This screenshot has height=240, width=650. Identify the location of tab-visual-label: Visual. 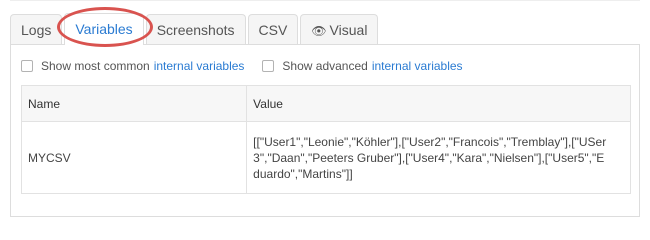
(348, 30).